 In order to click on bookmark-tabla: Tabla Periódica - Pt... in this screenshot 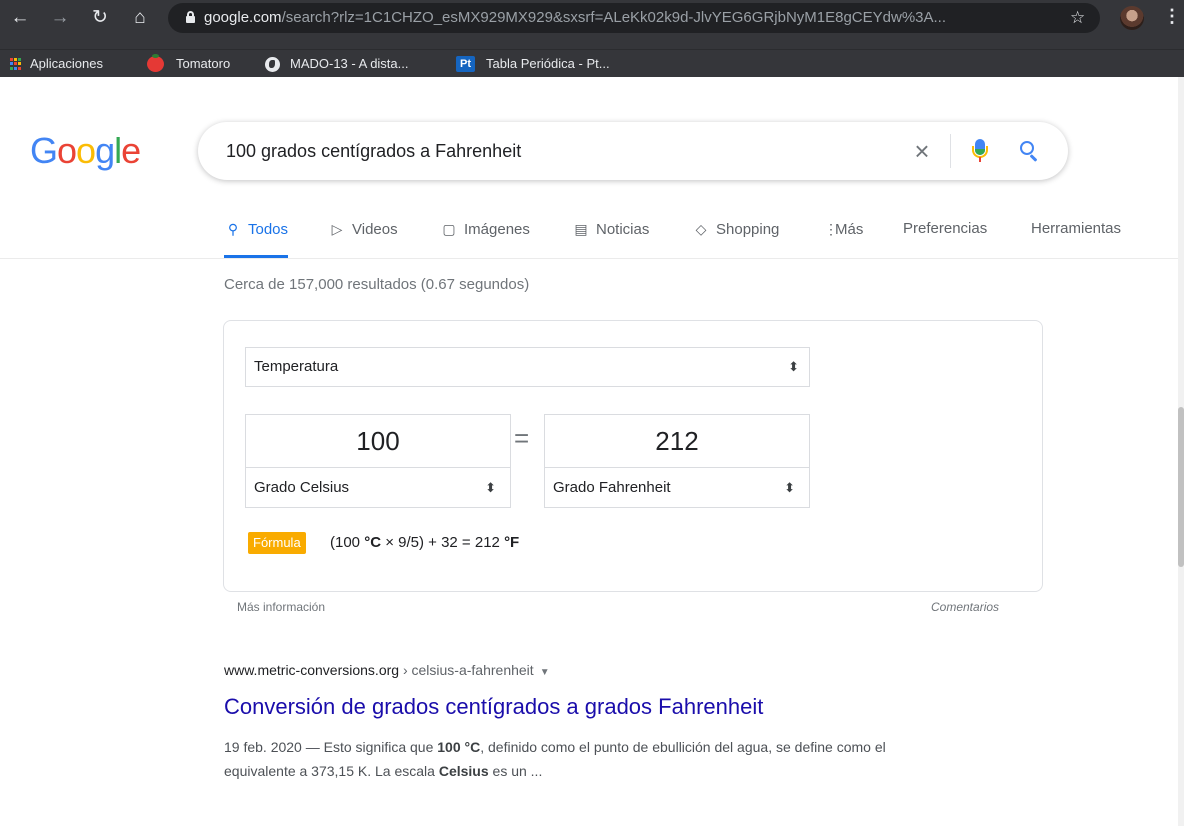, I will do `click(548, 64)`.